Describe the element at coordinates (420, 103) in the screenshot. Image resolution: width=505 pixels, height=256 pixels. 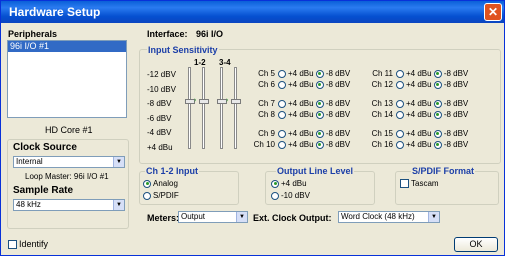
I see `channel-row: Ch 13 +4 dBu -8 dBV` at that location.